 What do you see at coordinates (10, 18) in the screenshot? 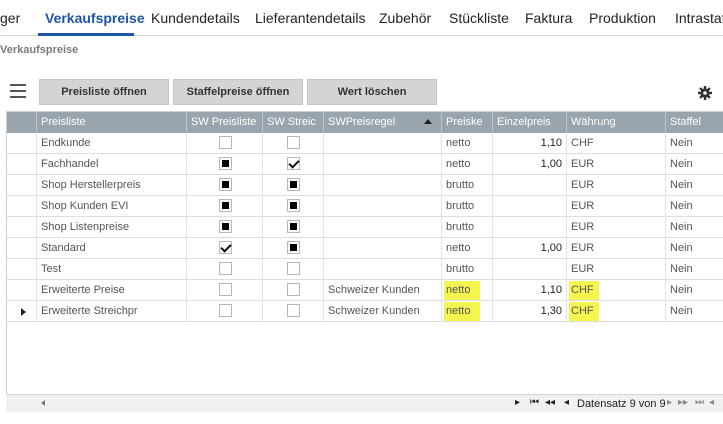
I see `tab-lager: ger` at bounding box center [10, 18].